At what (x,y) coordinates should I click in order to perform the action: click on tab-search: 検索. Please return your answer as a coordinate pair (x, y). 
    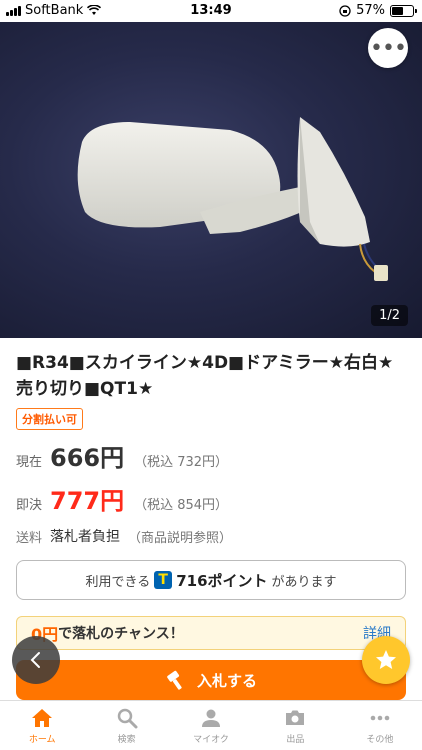
    Looking at the image, I should click on (126, 725).